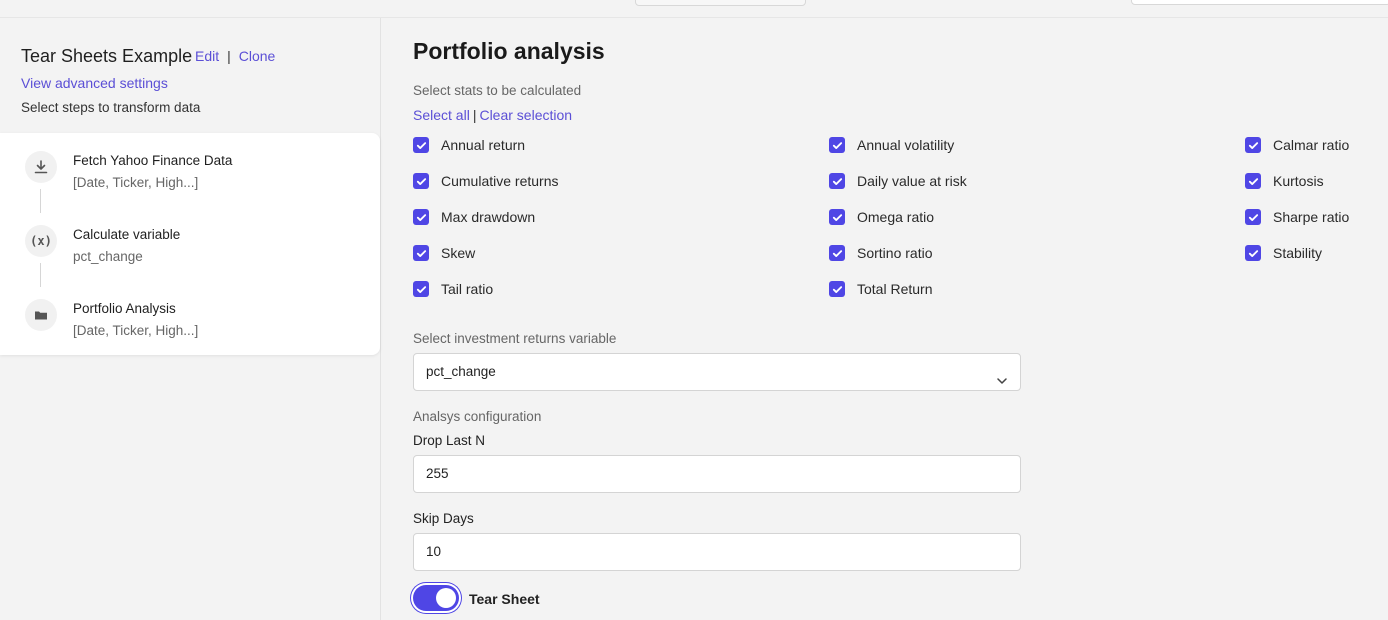 The image size is (1388, 620). What do you see at coordinates (458, 253) in the screenshot?
I see `stat-label: Skew` at bounding box center [458, 253].